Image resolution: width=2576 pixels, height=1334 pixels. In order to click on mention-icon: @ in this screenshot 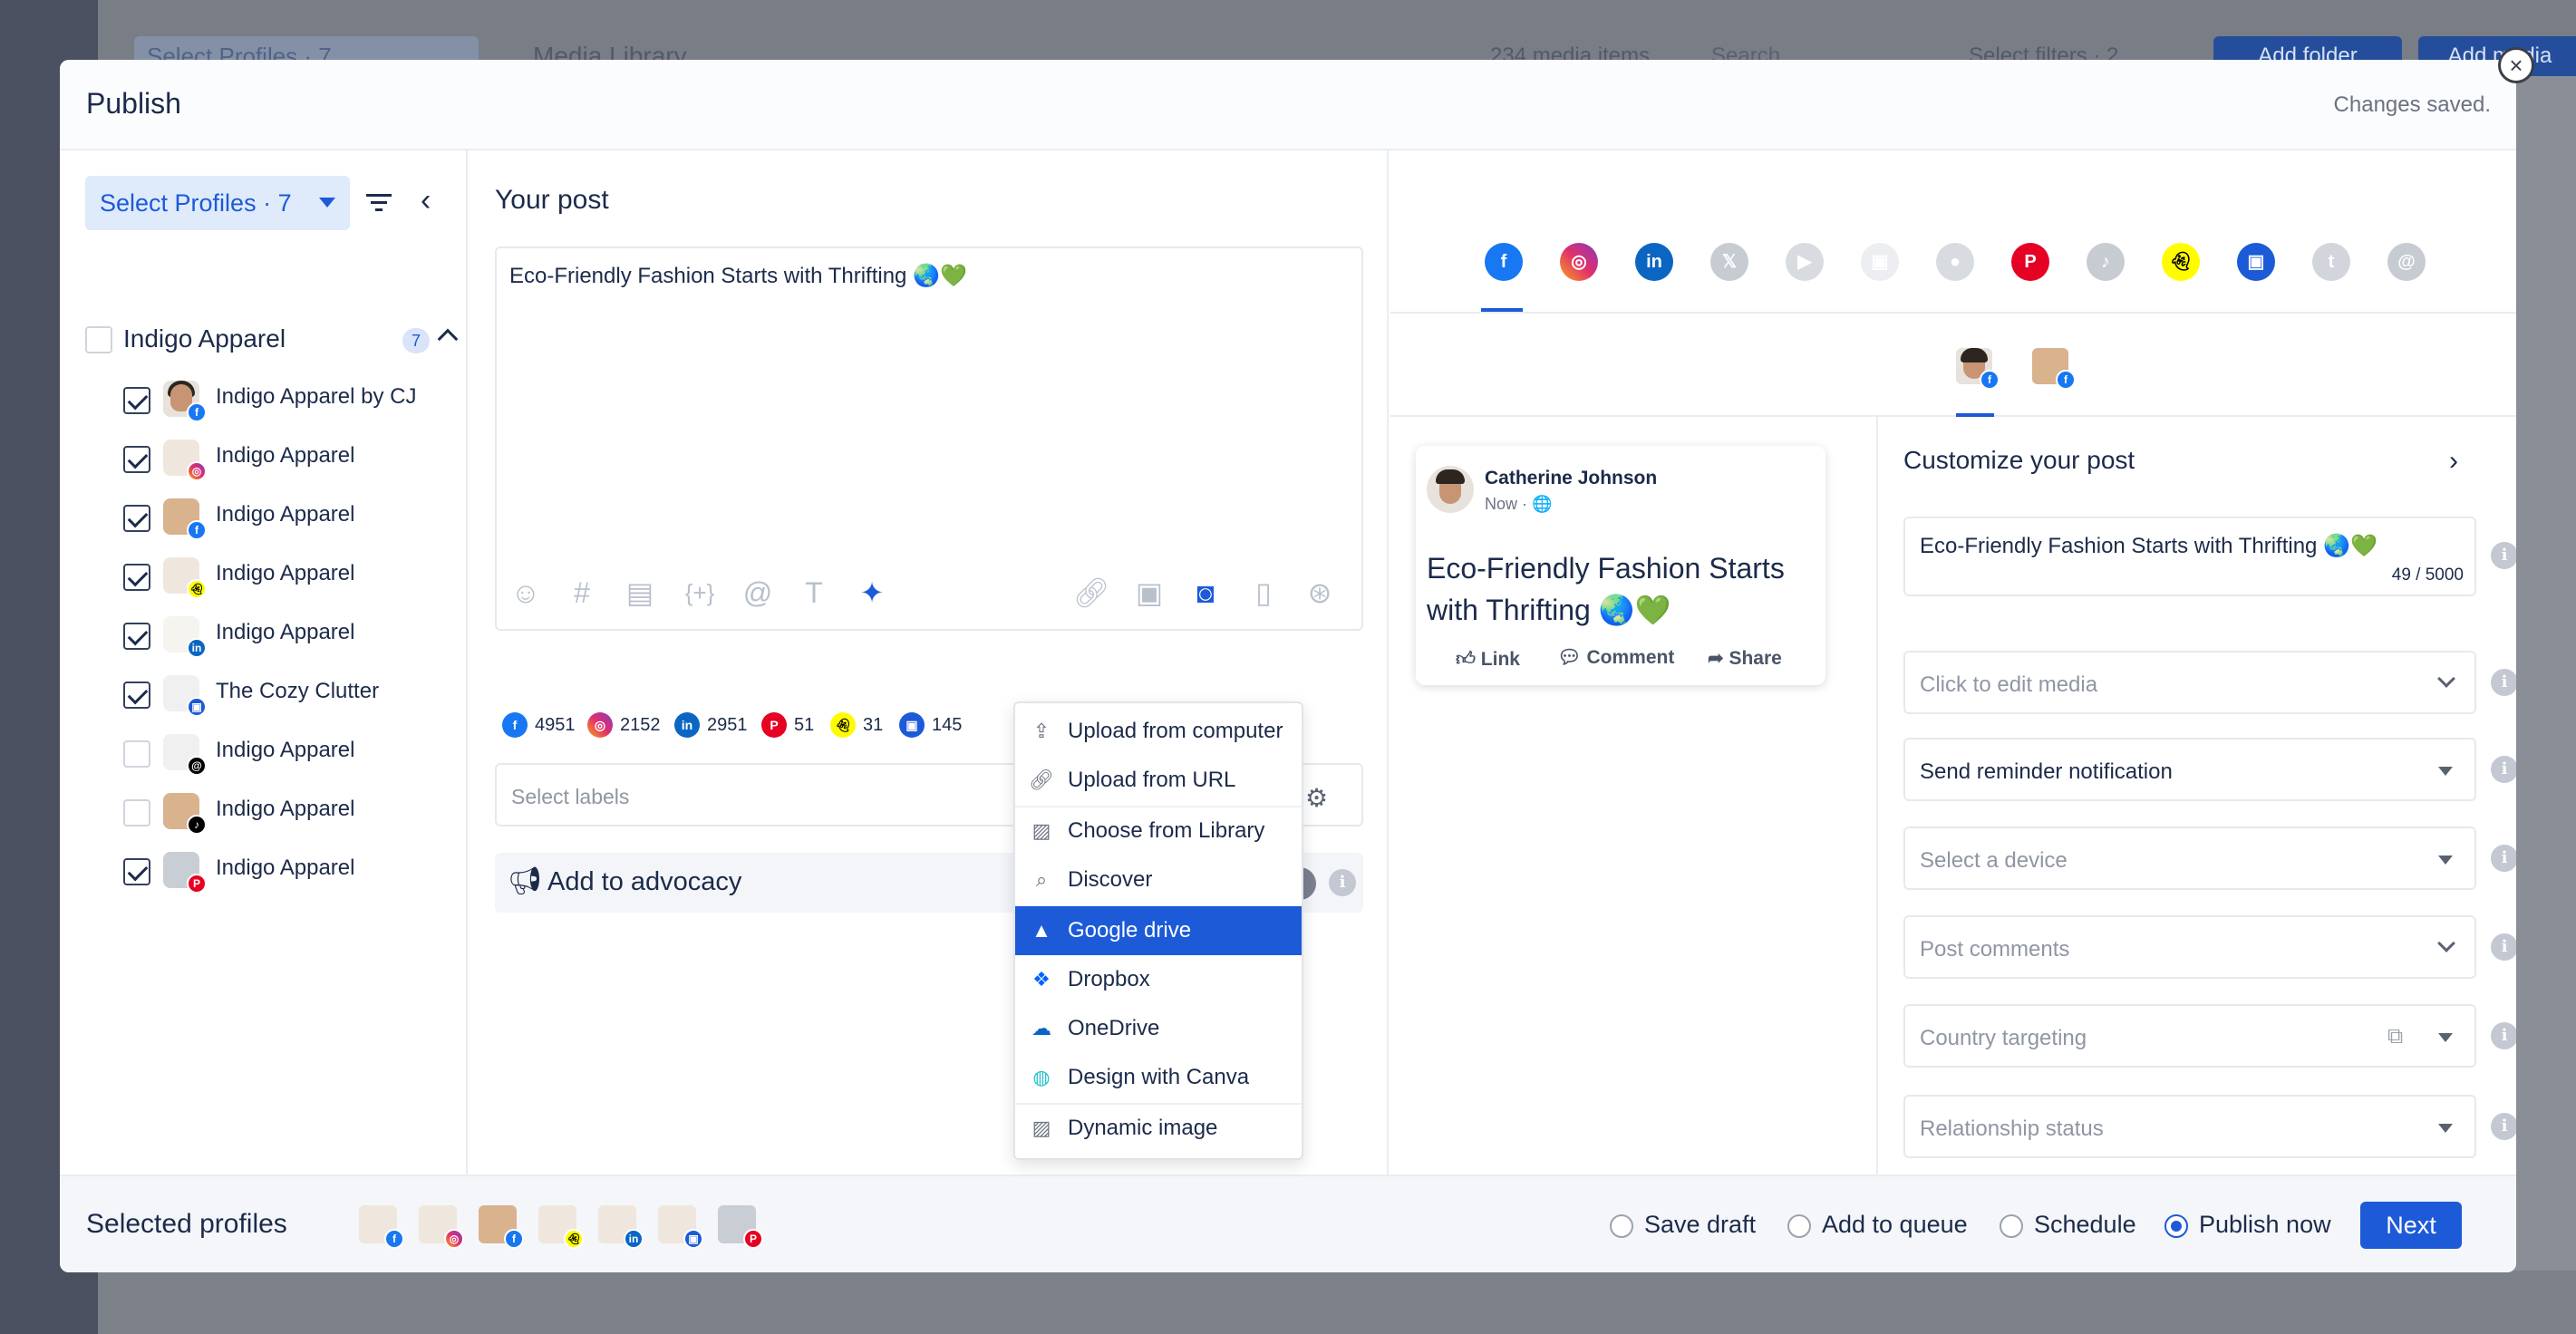, I will do `click(758, 593)`.